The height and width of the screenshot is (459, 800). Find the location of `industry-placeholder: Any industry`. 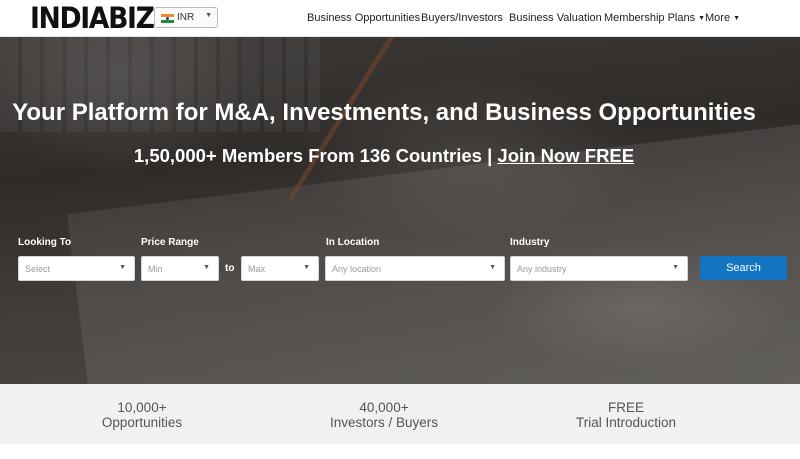

industry-placeholder: Any industry is located at coordinates (542, 269).